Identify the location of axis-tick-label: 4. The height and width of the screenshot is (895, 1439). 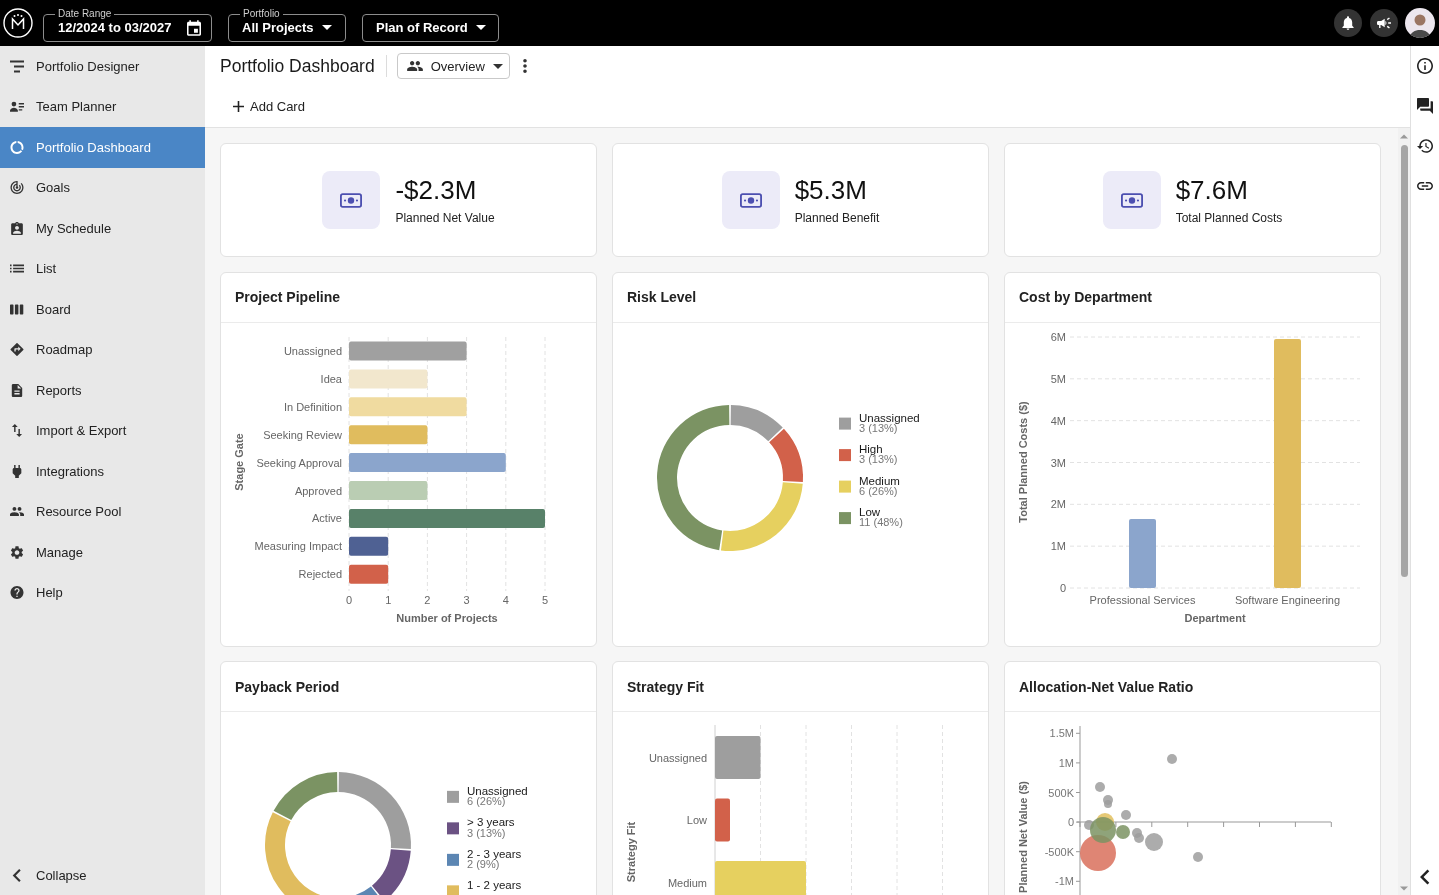
(505, 599).